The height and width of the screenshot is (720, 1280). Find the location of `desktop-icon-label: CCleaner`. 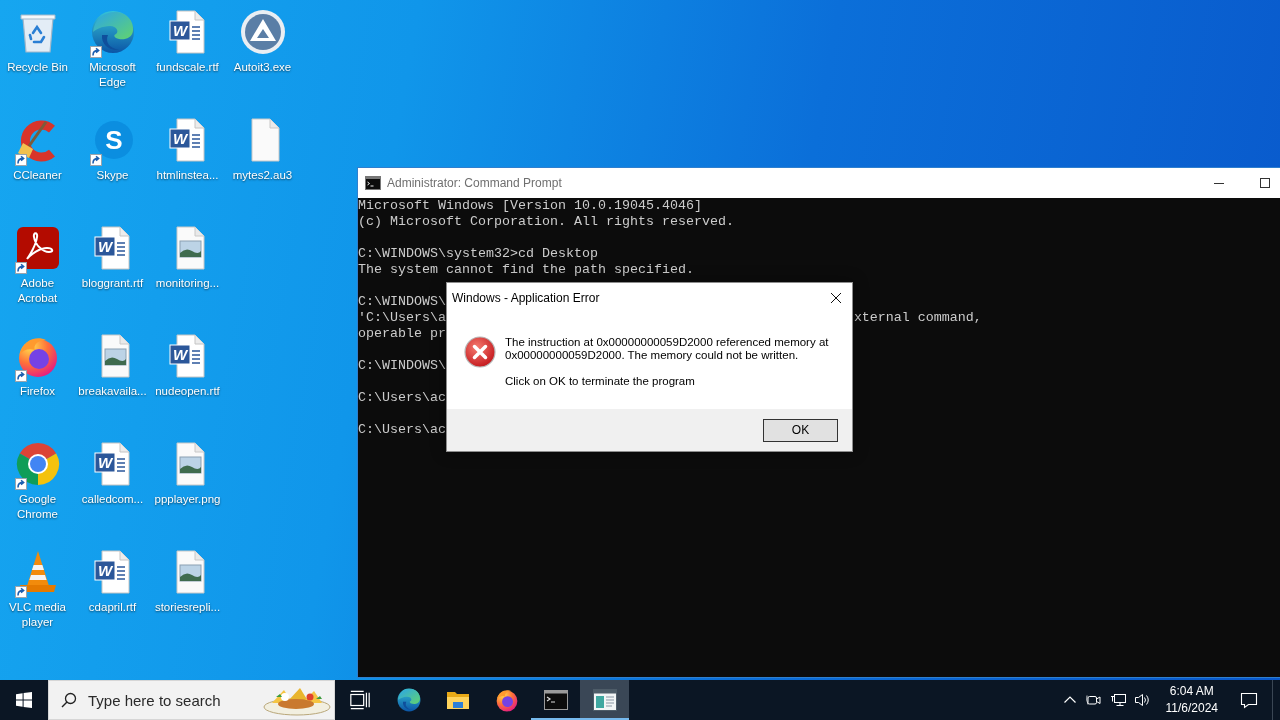

desktop-icon-label: CCleaner is located at coordinates (37, 175).